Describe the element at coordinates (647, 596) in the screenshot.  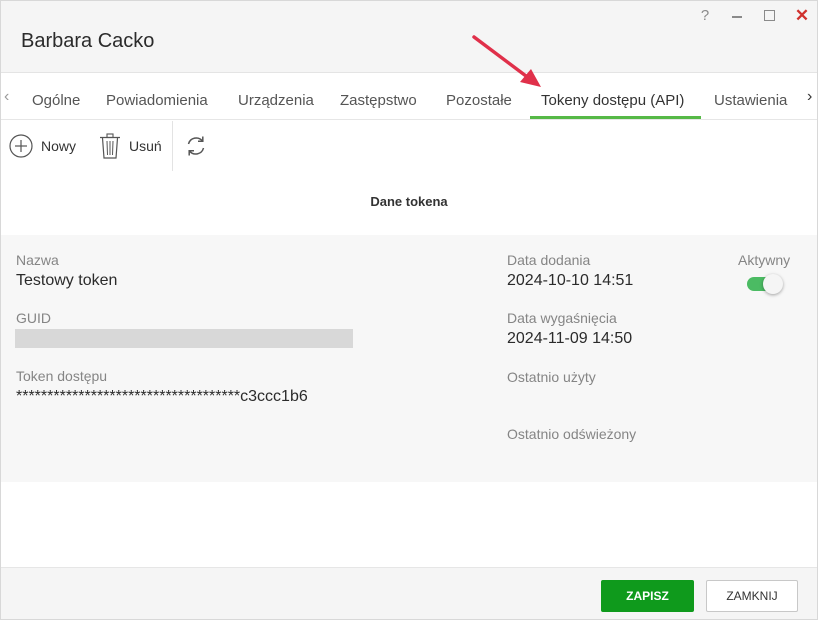
I see `save-button: ZAPISZ` at that location.